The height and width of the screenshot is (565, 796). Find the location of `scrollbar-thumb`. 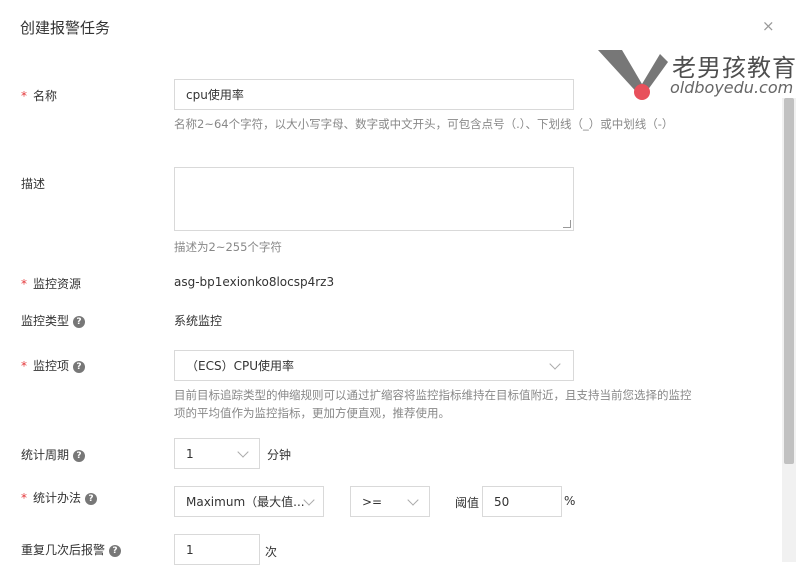

scrollbar-thumb is located at coordinates (789, 281).